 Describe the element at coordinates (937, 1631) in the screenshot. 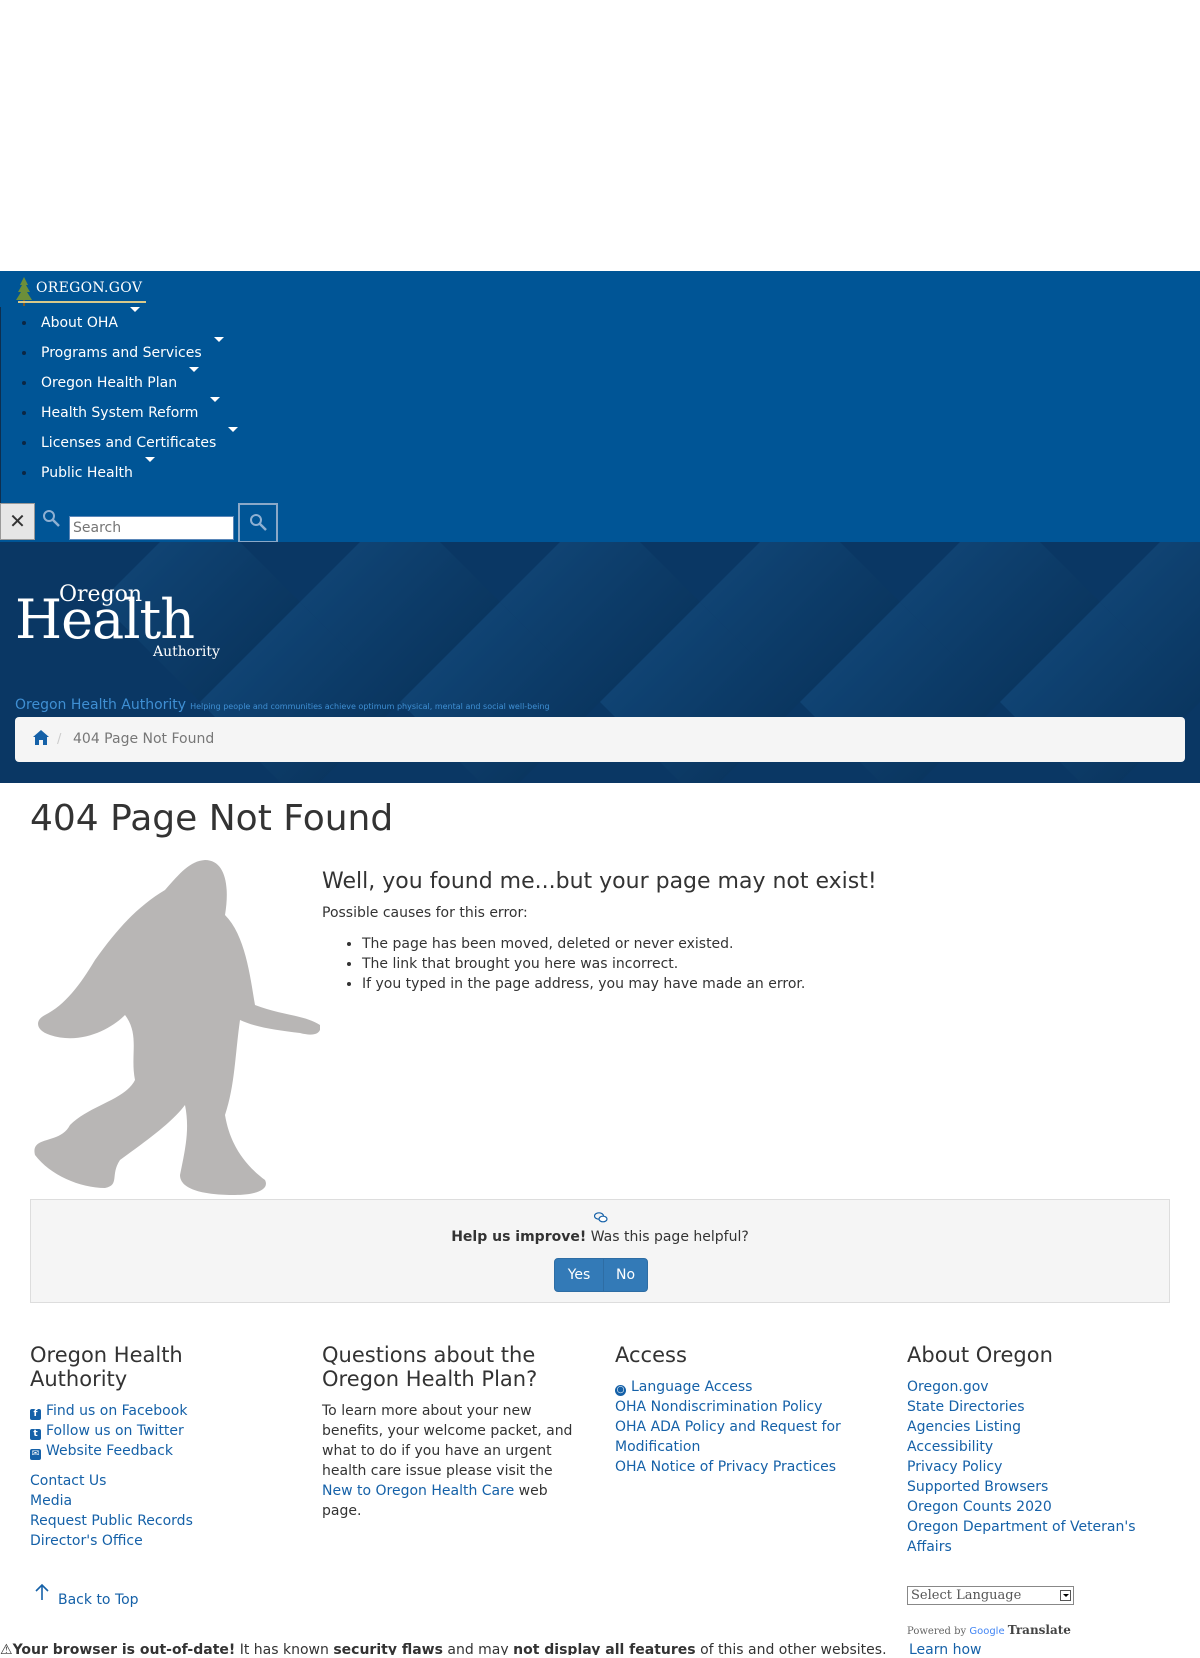

I see `powered-by-text: Powered by` at that location.